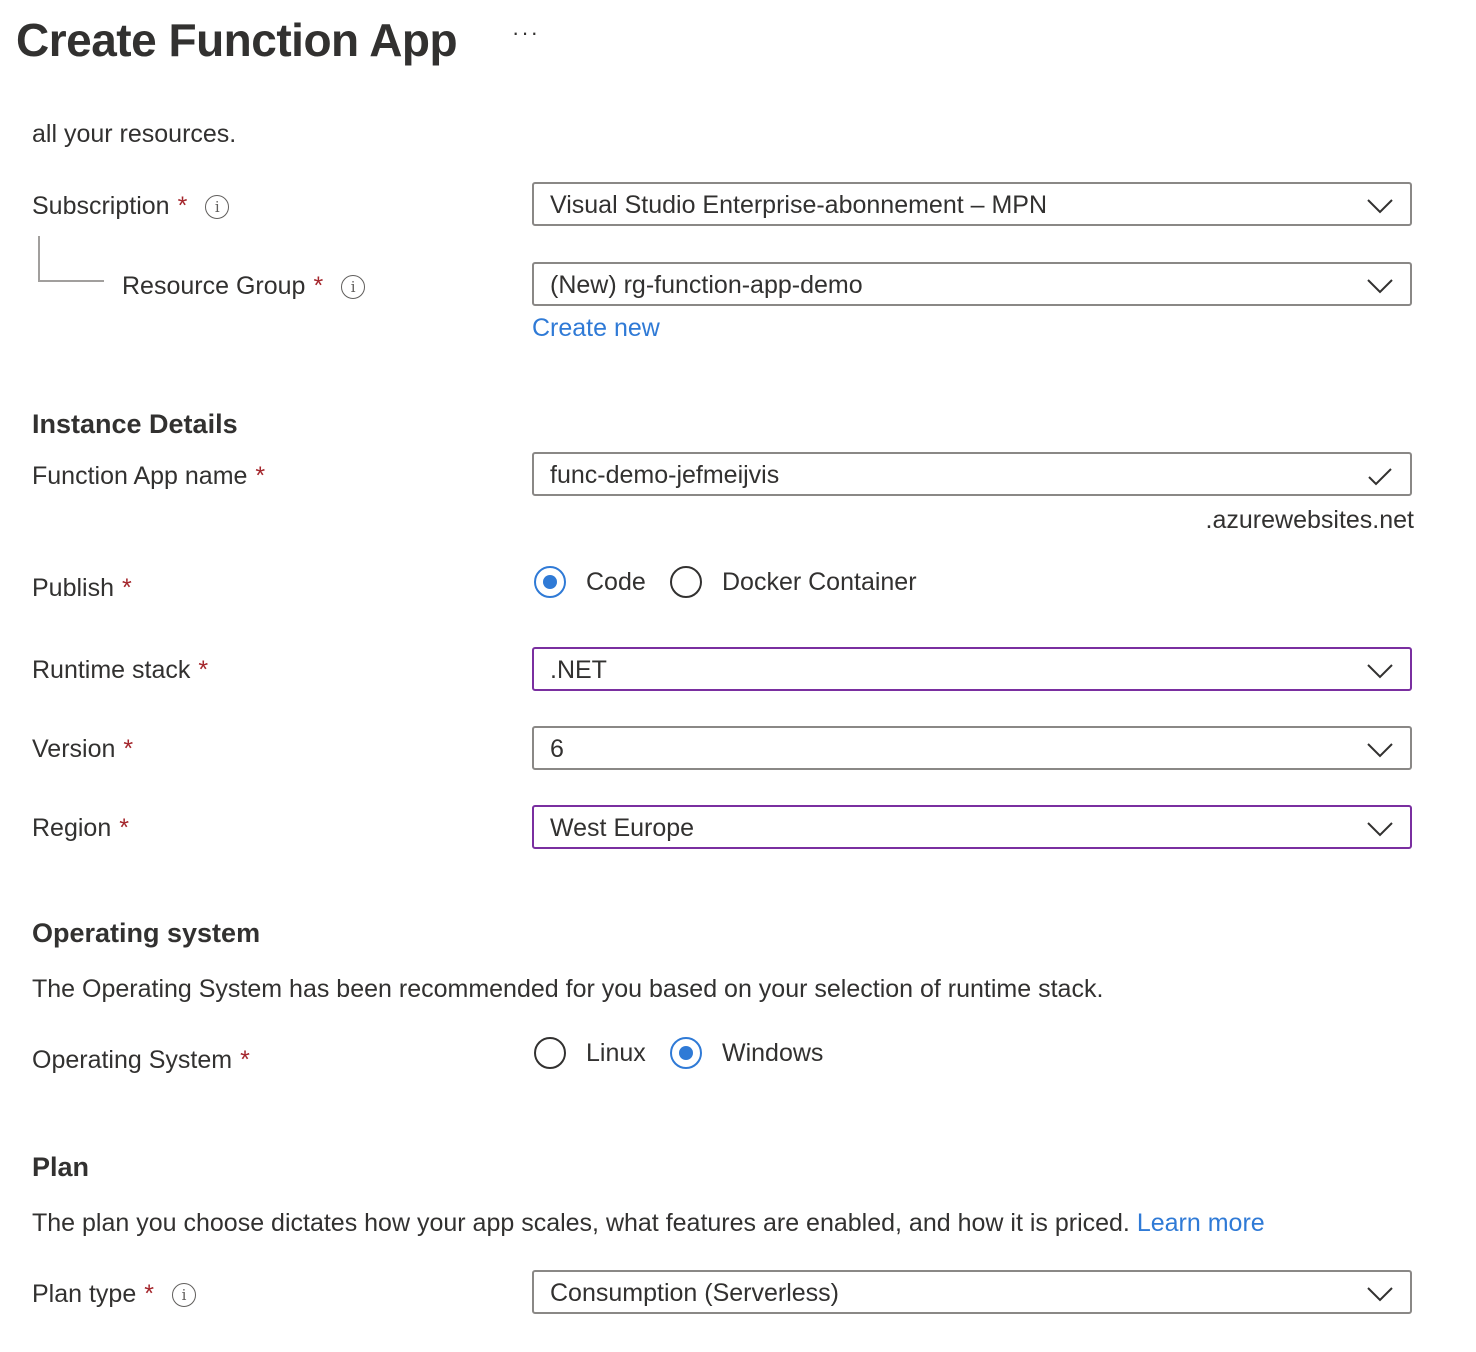 The height and width of the screenshot is (1352, 1476). Describe the element at coordinates (686, 1053) in the screenshot. I see `os-windows-radio` at that location.